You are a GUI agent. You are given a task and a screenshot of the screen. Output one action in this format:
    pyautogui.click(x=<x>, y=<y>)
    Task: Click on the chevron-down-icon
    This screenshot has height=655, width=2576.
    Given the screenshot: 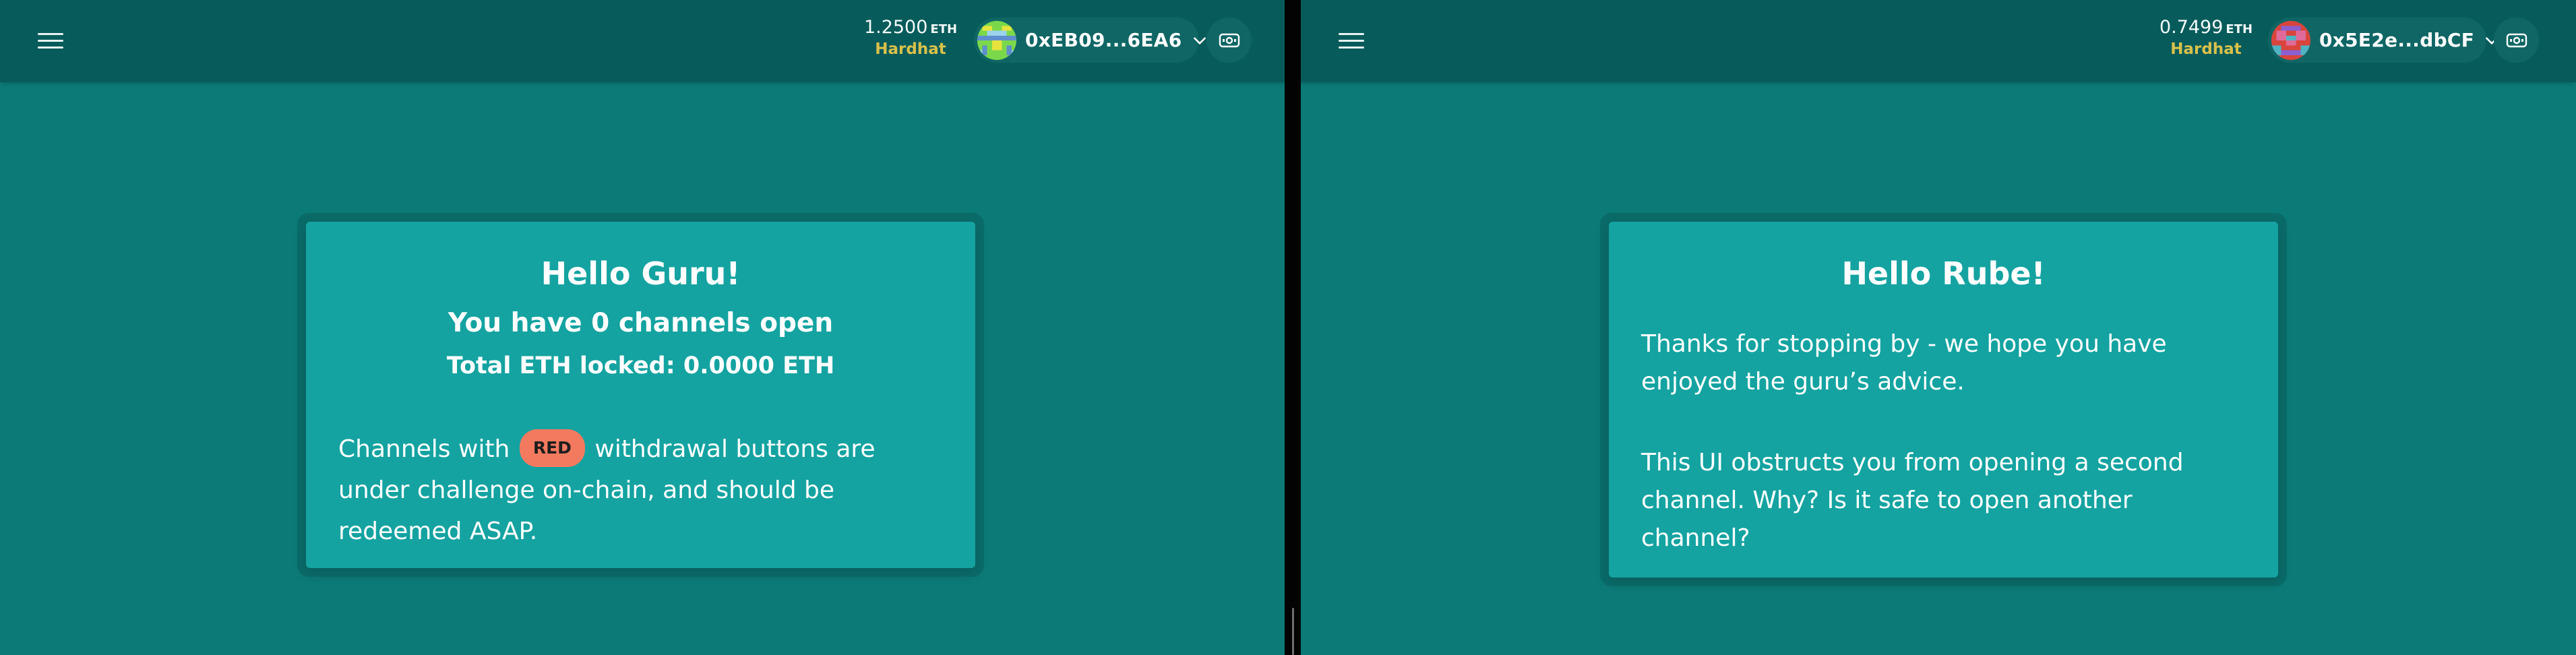 What is the action you would take?
    pyautogui.click(x=1200, y=40)
    